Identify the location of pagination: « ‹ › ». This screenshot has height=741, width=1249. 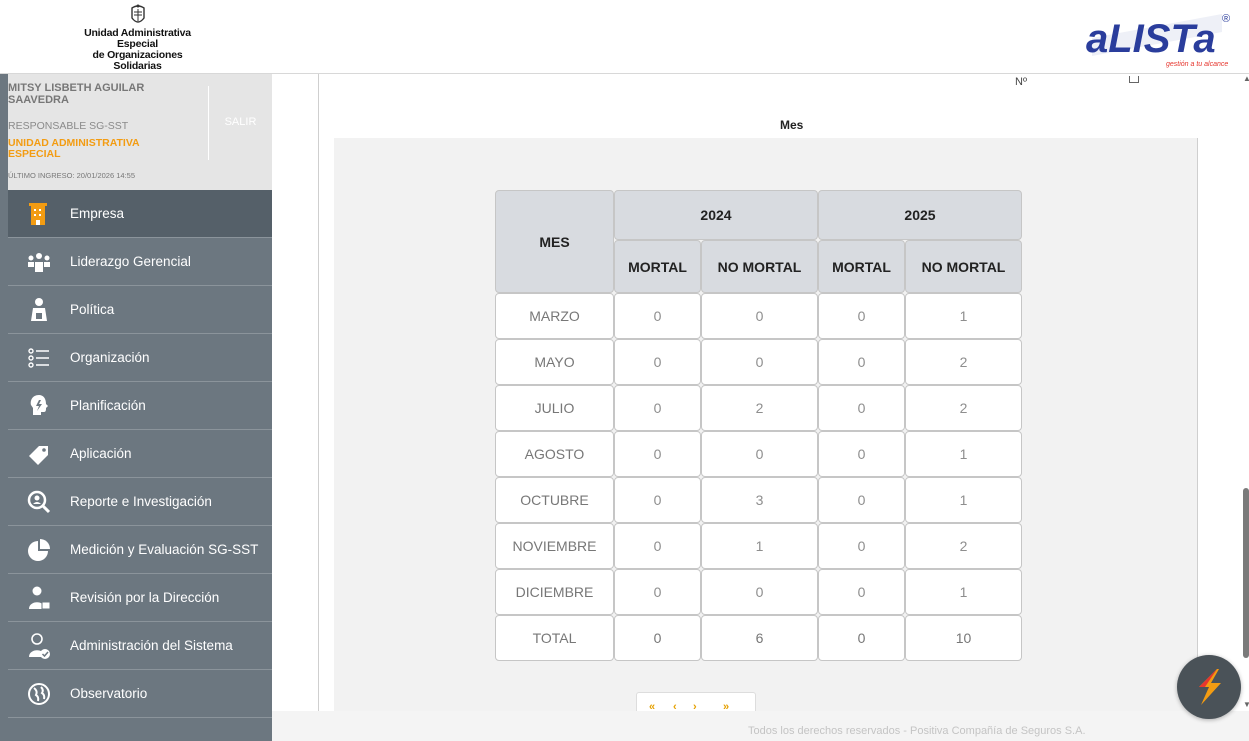
(696, 702).